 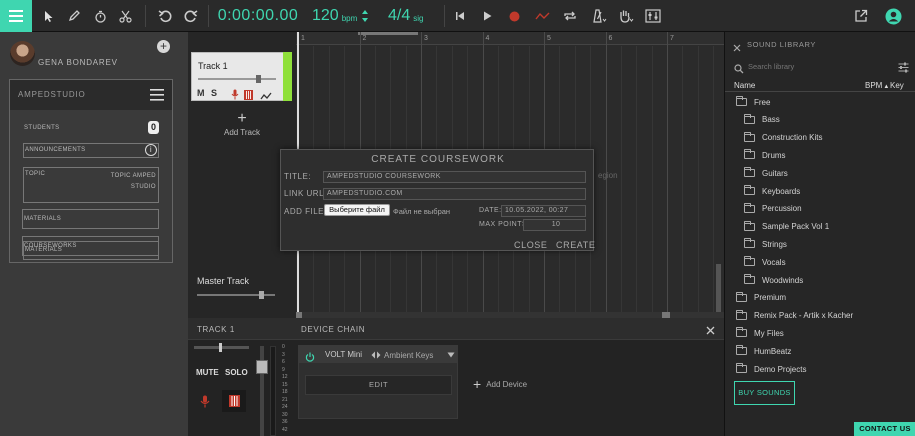 I want to click on lms-menu-button, so click(x=157, y=97).